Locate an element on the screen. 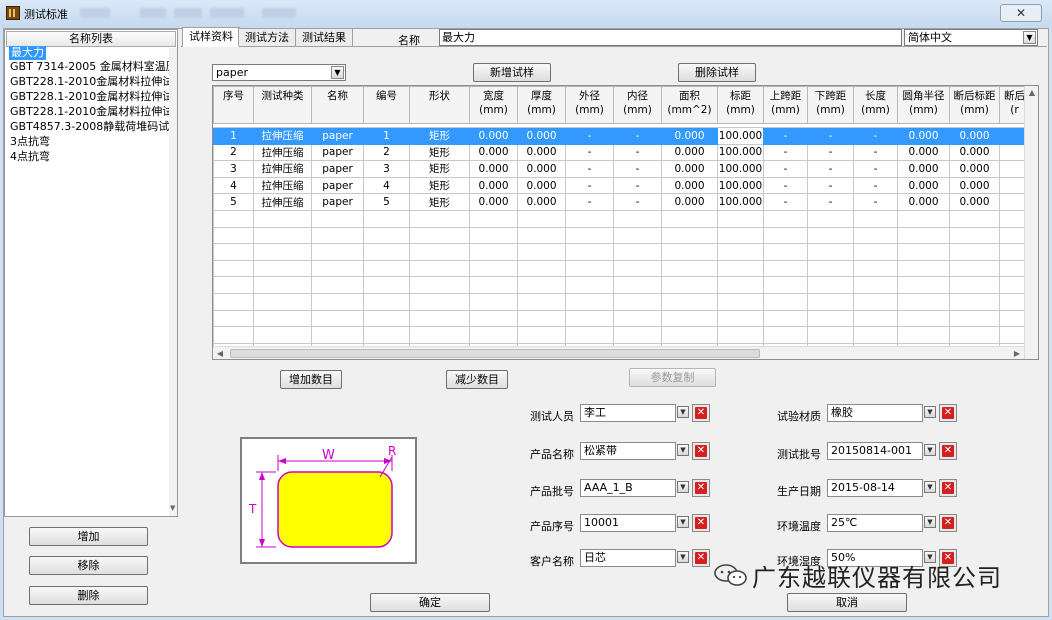 This screenshot has width=1052, height=620. delete-button: 删除 is located at coordinates (88, 595).